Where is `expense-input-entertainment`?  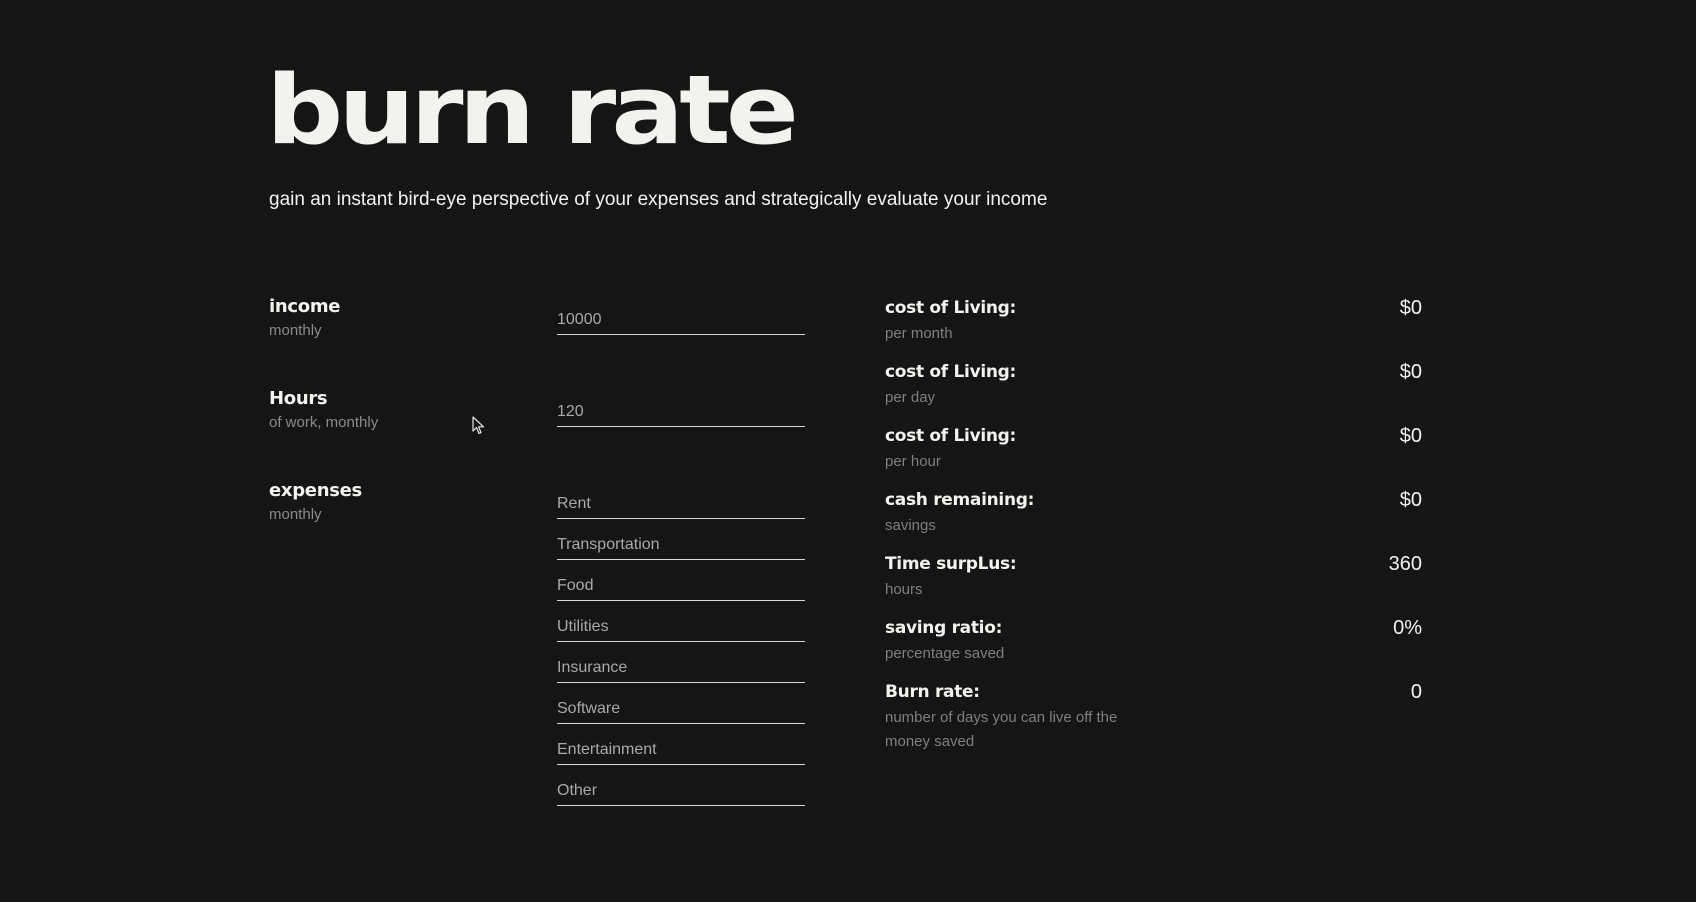
expense-input-entertainment is located at coordinates (681, 749).